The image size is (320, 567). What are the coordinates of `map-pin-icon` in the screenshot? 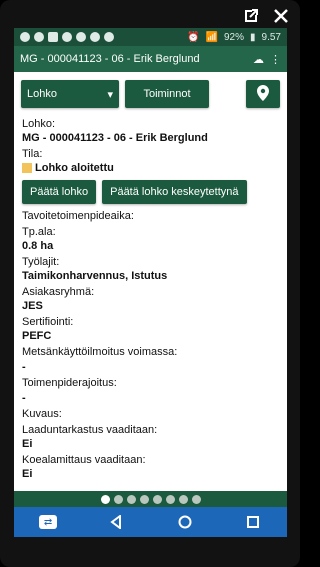 It's located at (263, 94).